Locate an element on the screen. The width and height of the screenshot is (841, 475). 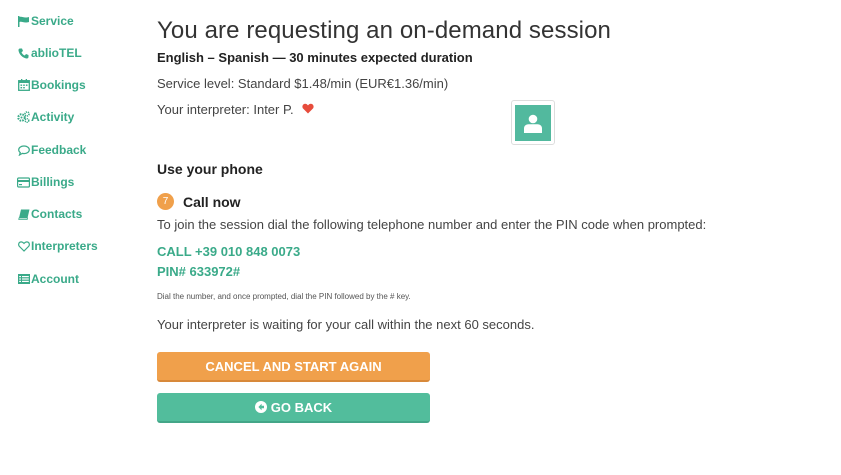
call-number: CALL +39 010 848 0073 is located at coordinates (229, 251).